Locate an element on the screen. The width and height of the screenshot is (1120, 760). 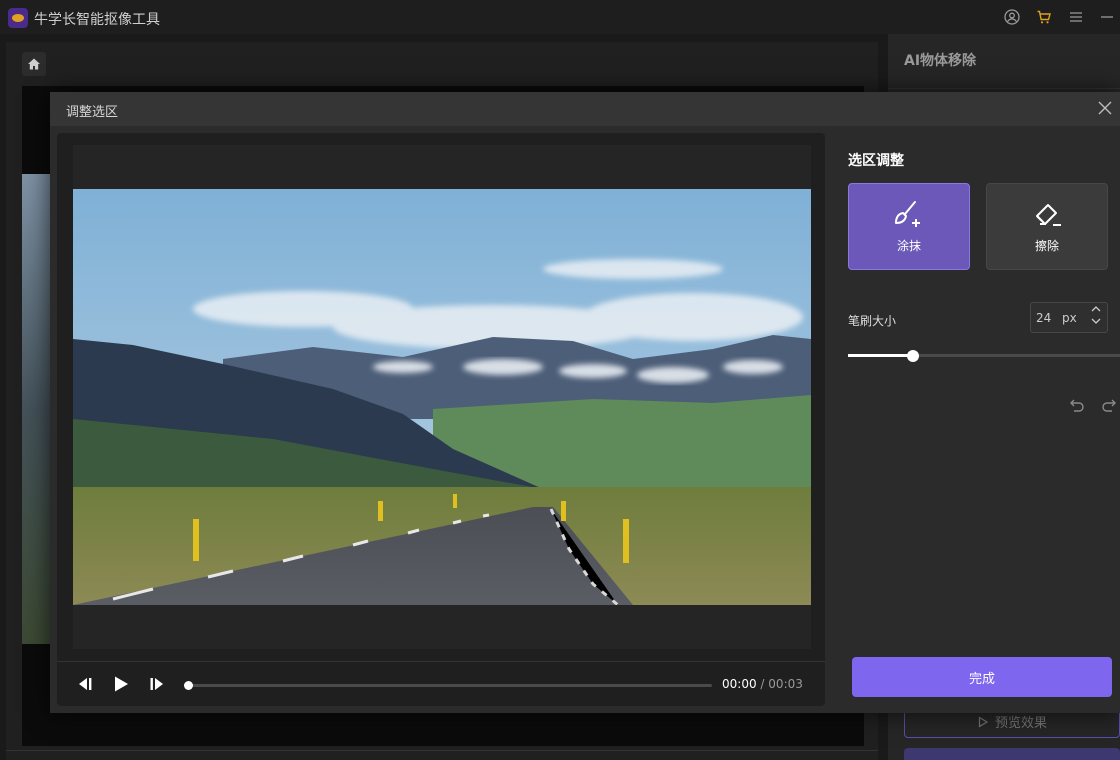
seek-bar is located at coordinates (448, 685).